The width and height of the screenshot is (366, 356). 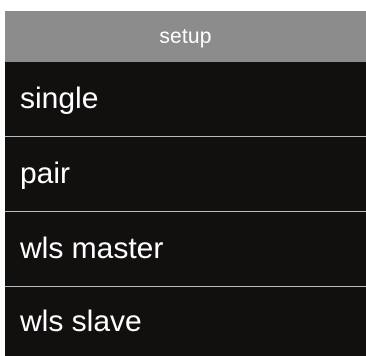 I want to click on menu-item-label: wls master, so click(x=92, y=248).